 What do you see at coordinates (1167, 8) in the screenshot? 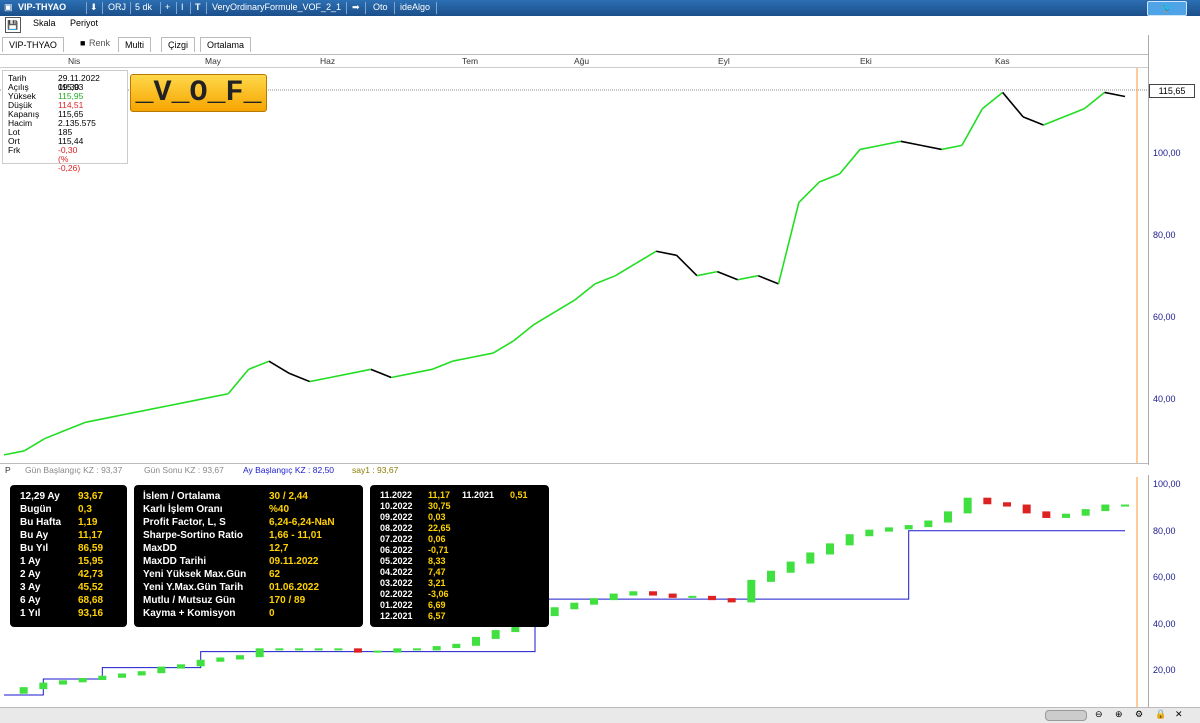
I see `twitter-icon: 🐦` at bounding box center [1167, 8].